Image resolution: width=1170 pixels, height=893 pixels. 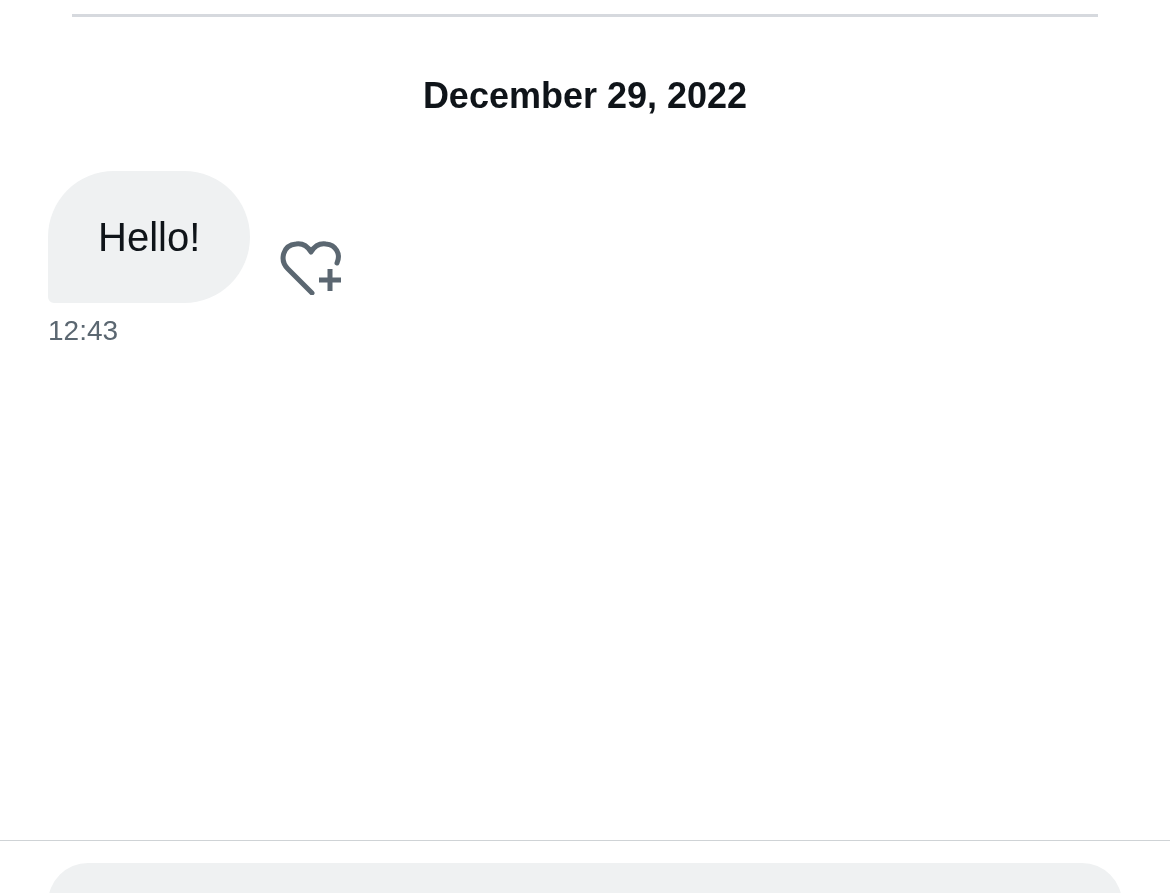 I want to click on message-bubble: Hello!, so click(x=149, y=237).